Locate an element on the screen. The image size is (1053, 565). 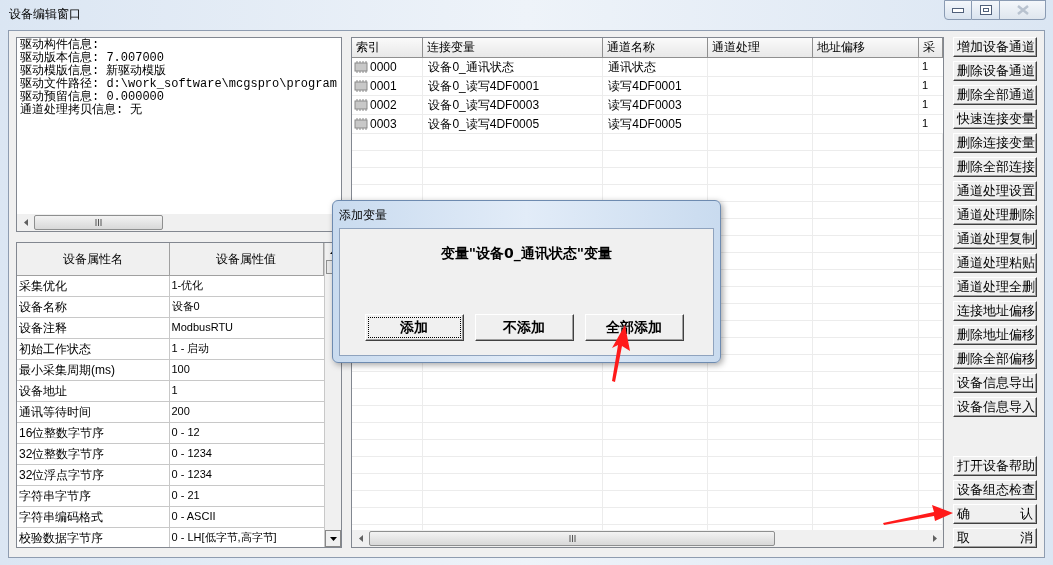
property-name: 32位整数字节序 is located at coordinates (93, 453).